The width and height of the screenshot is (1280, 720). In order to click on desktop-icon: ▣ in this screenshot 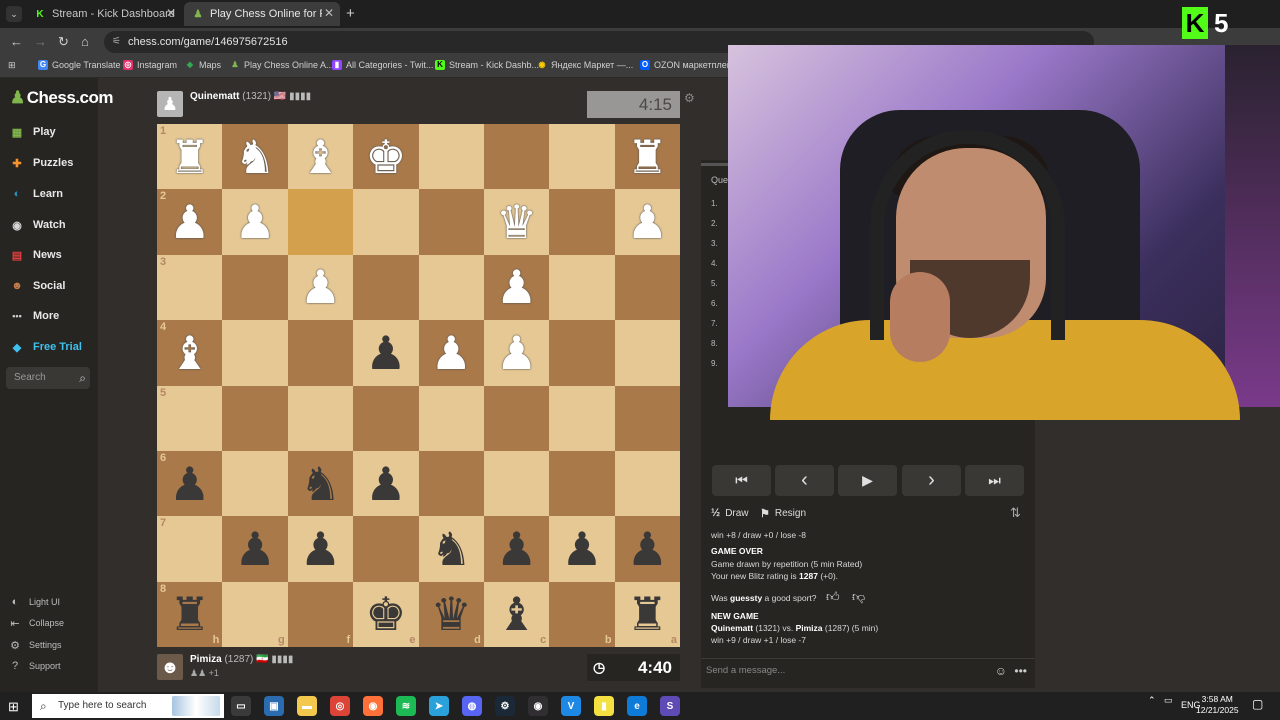, I will do `click(274, 706)`.